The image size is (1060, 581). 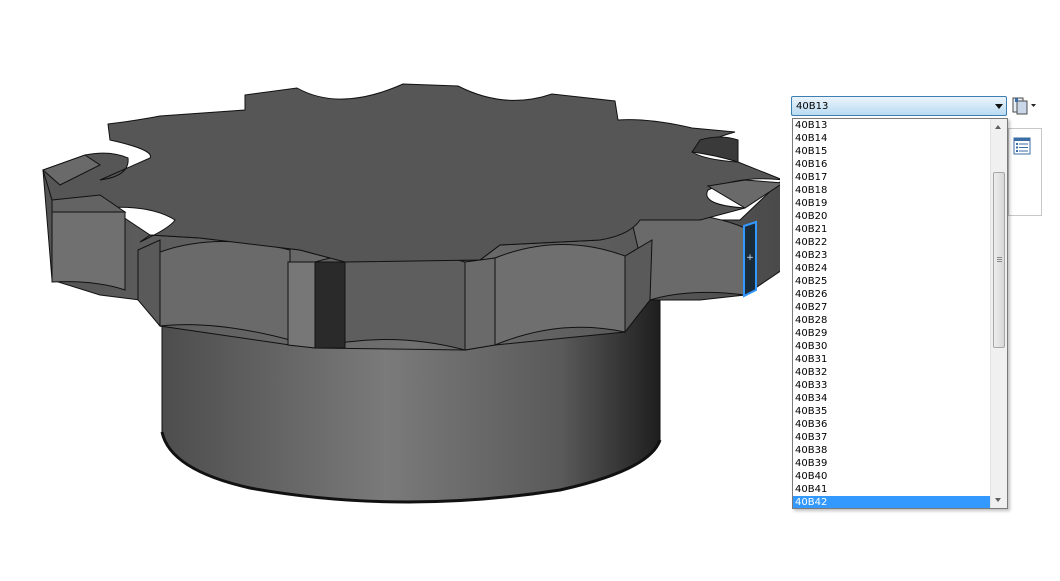 I want to click on dropdown-option: 40B14, so click(x=891, y=138).